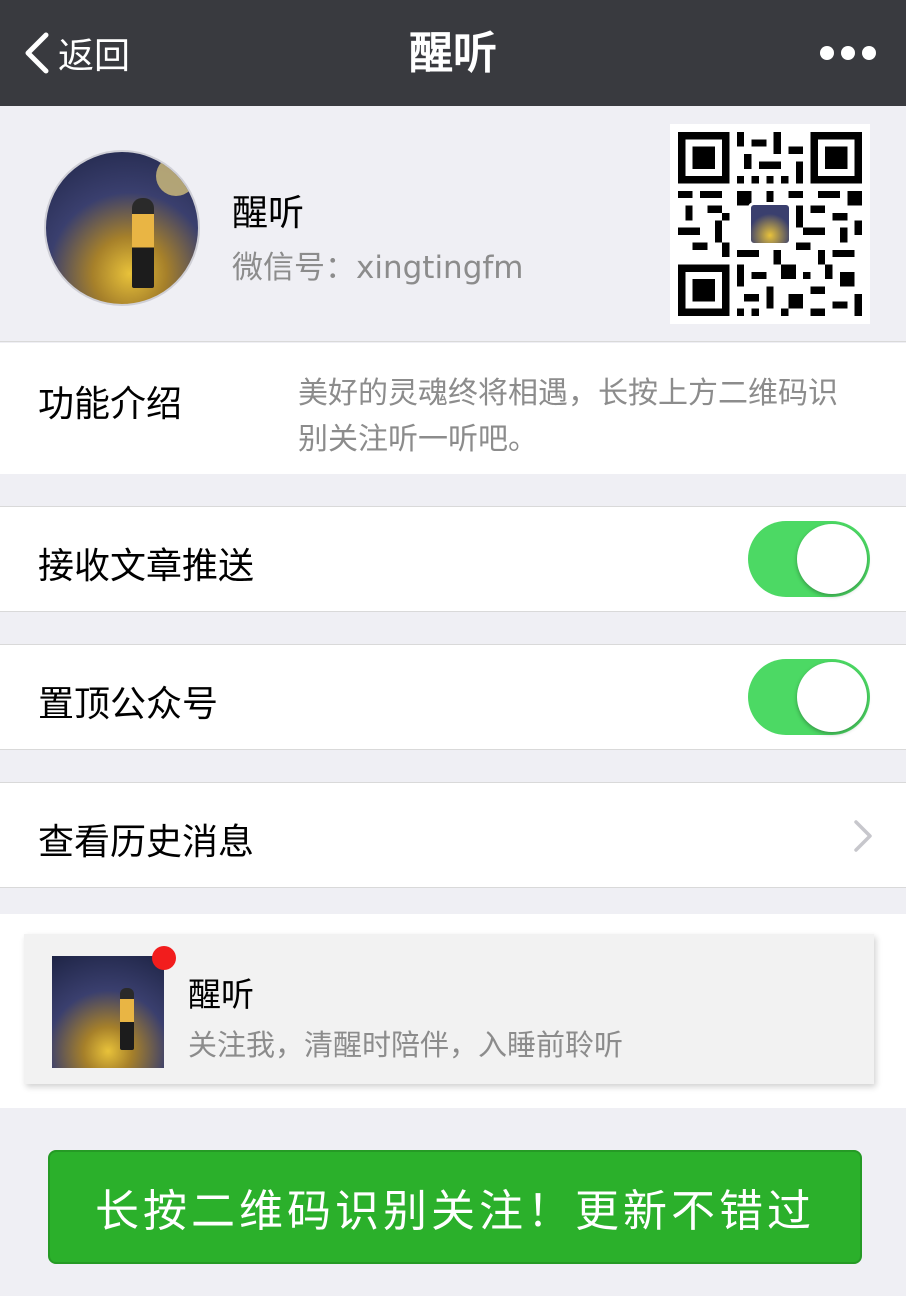  I want to click on card-title: 醒听, so click(221, 994).